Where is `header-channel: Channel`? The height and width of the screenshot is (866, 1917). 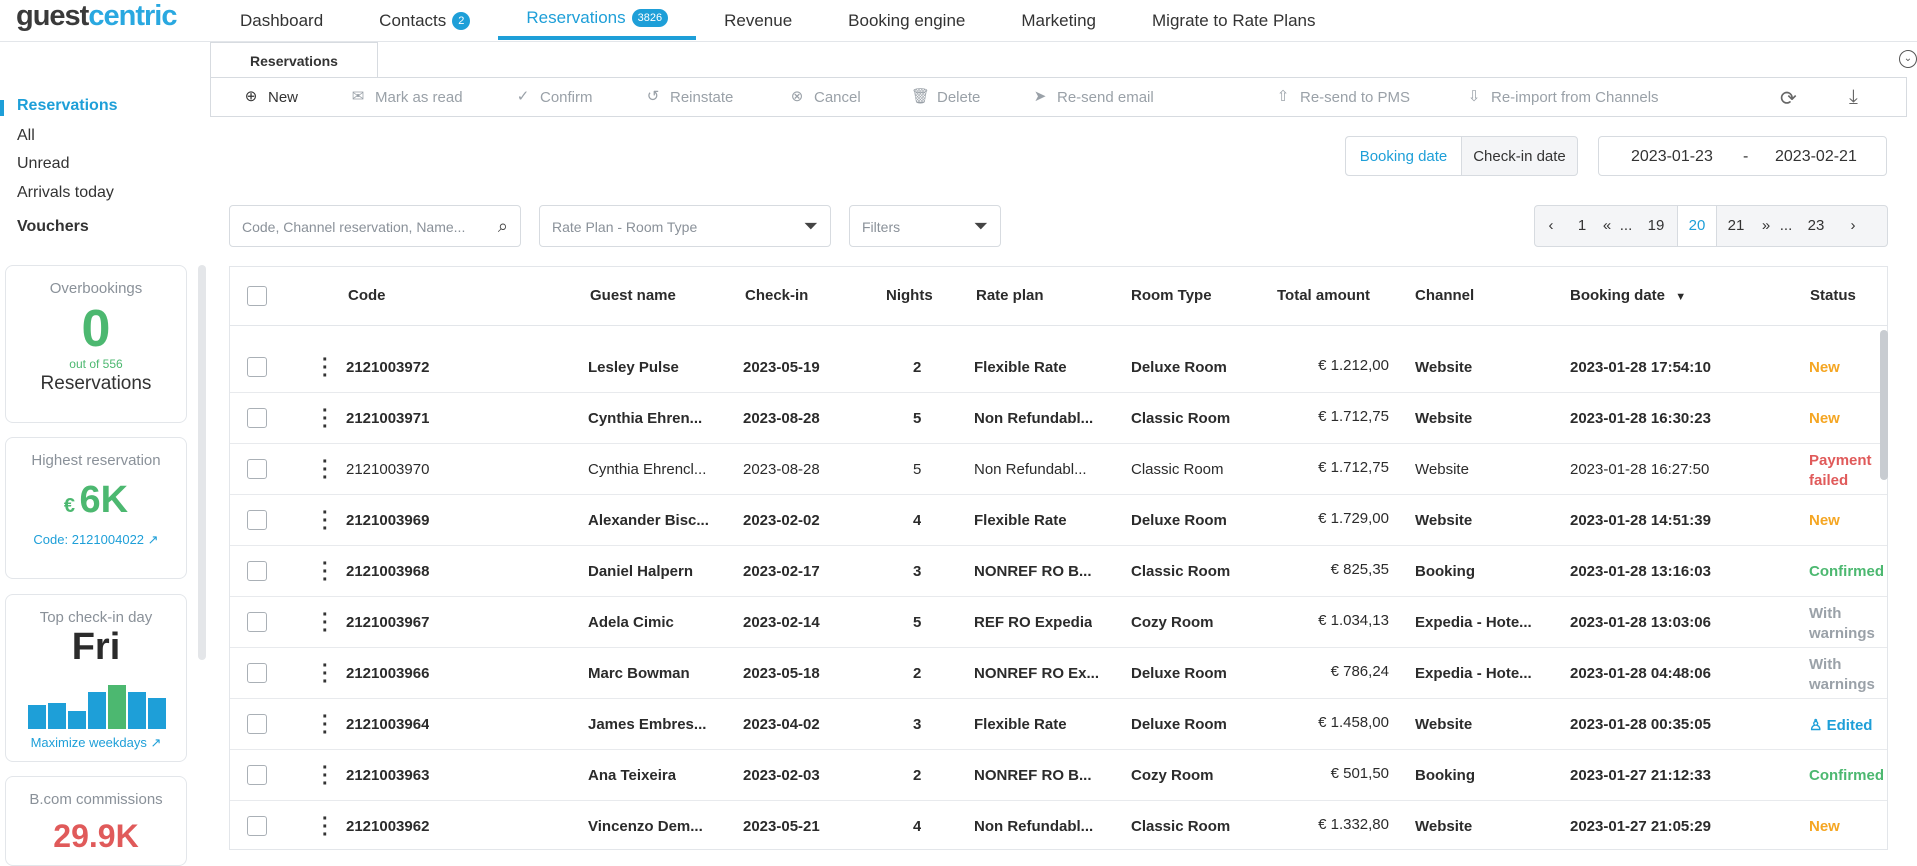
header-channel: Channel is located at coordinates (1444, 295).